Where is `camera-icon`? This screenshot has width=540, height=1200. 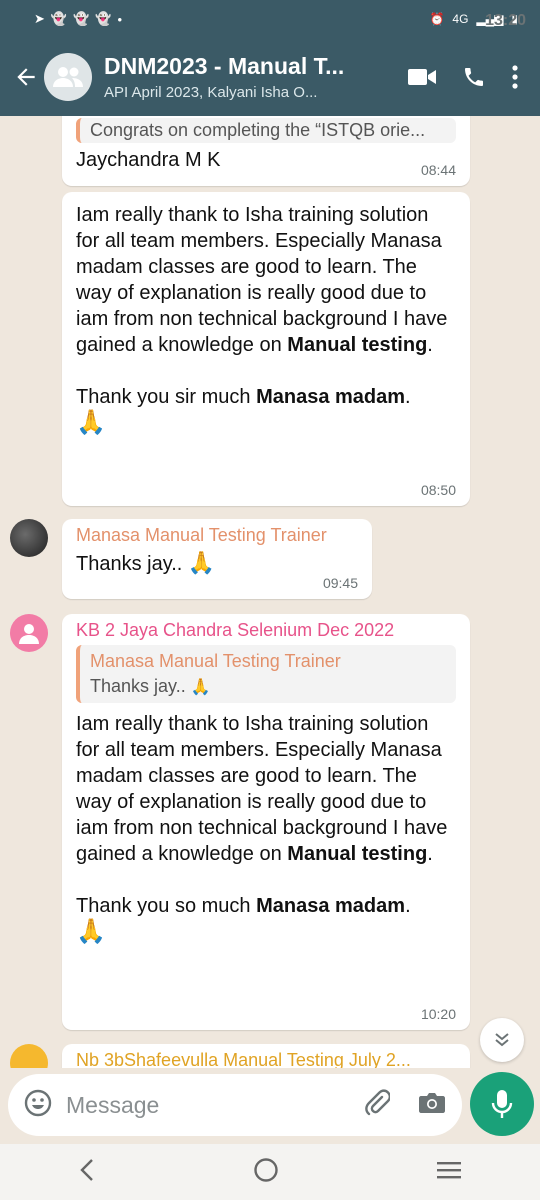 camera-icon is located at coordinates (432, 1105).